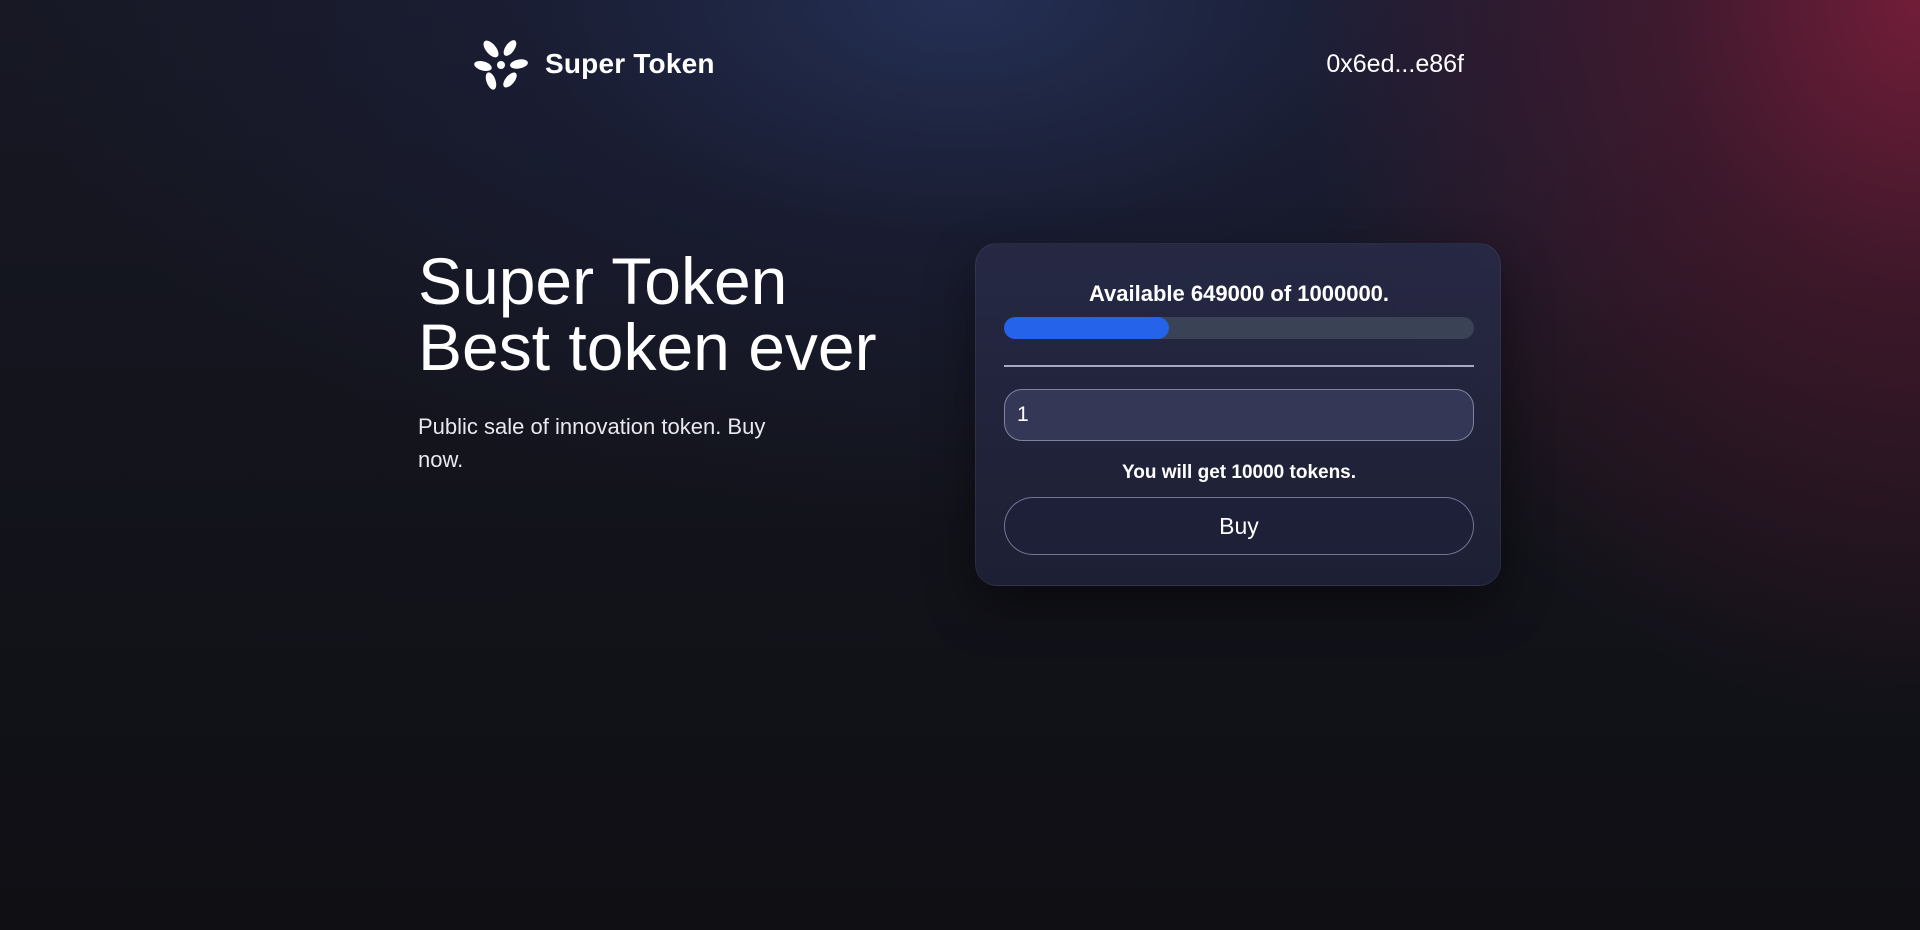 The image size is (1920, 930). I want to click on leaf-cluster-logo-icon, so click(501, 65).